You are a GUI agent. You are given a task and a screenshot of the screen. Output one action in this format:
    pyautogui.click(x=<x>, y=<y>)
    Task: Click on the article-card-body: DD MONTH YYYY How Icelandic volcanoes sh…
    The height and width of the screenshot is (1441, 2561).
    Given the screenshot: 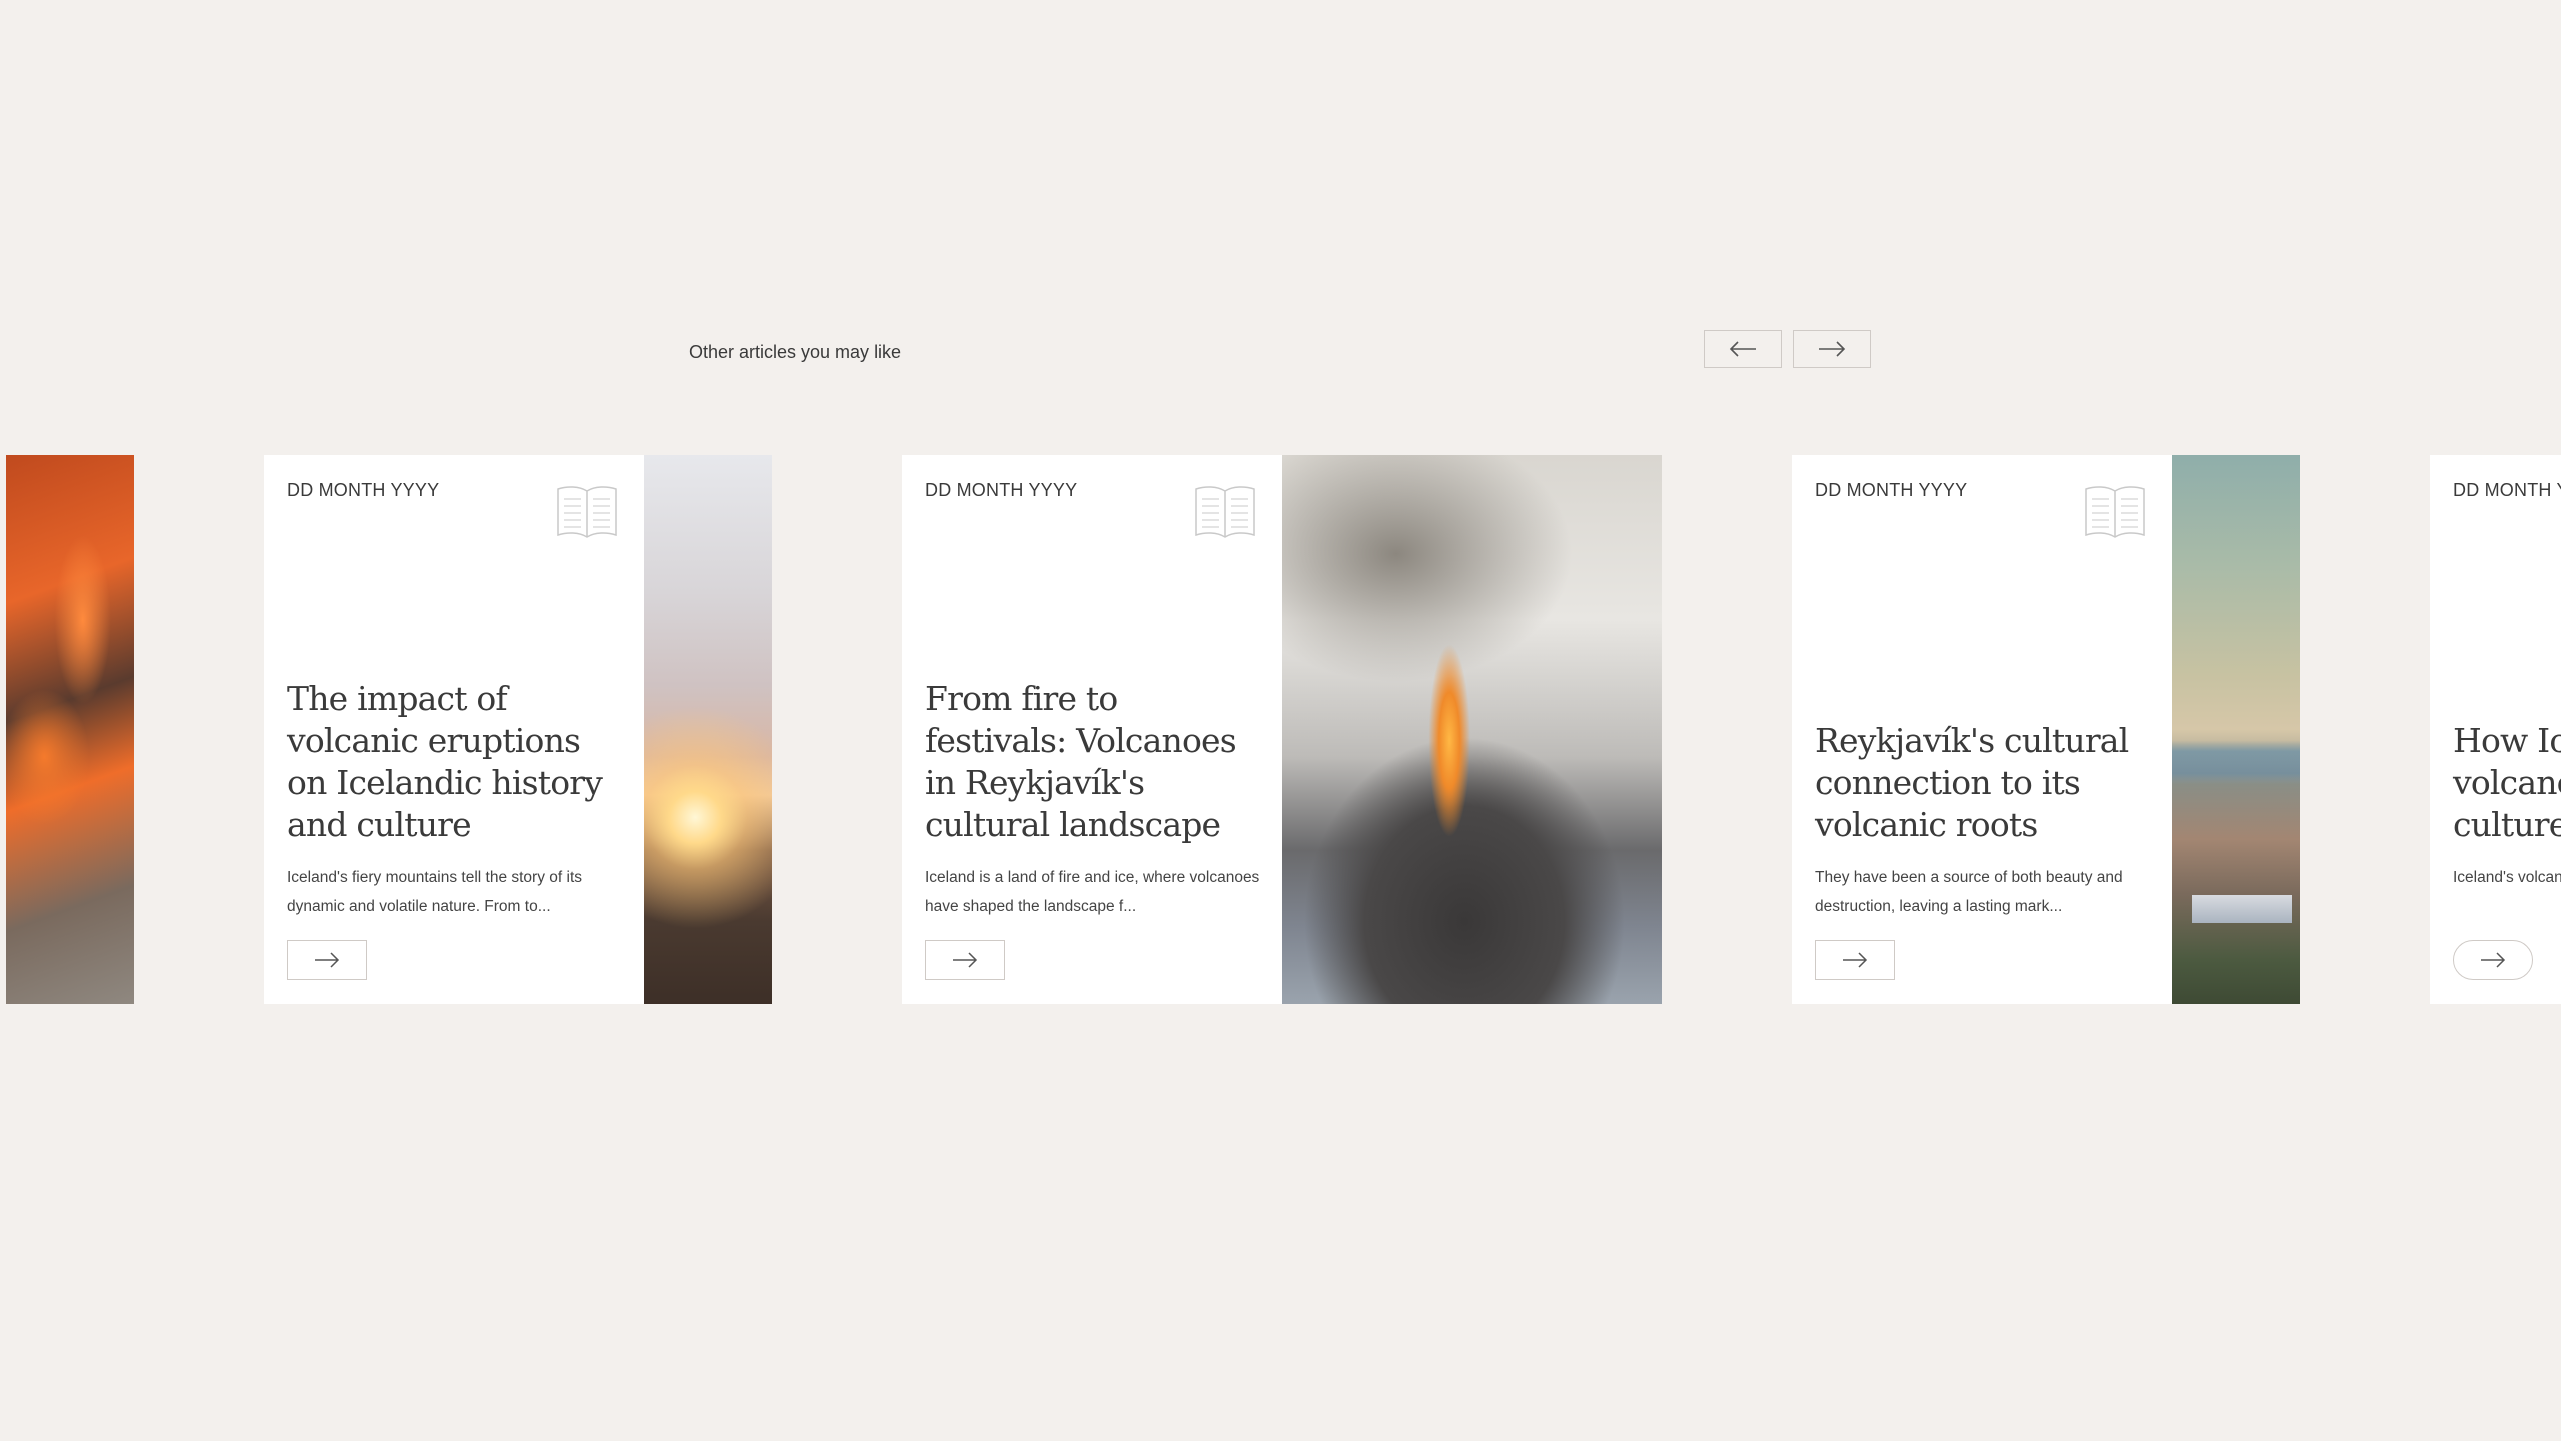 What is the action you would take?
    pyautogui.click(x=2495, y=729)
    